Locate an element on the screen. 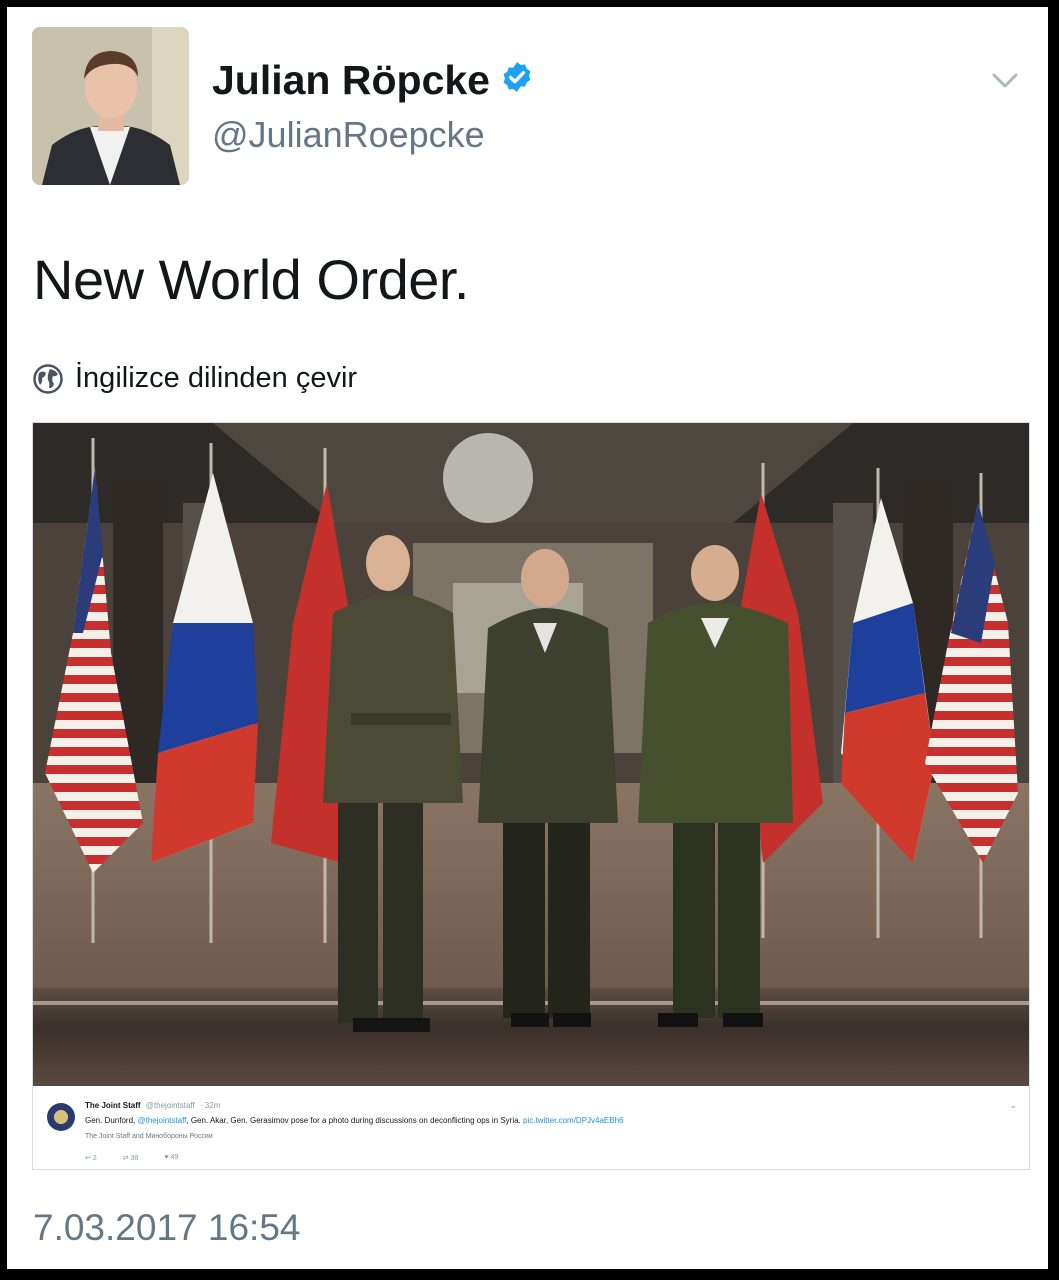  retweet-action: ⇄ 38 is located at coordinates (131, 1158).